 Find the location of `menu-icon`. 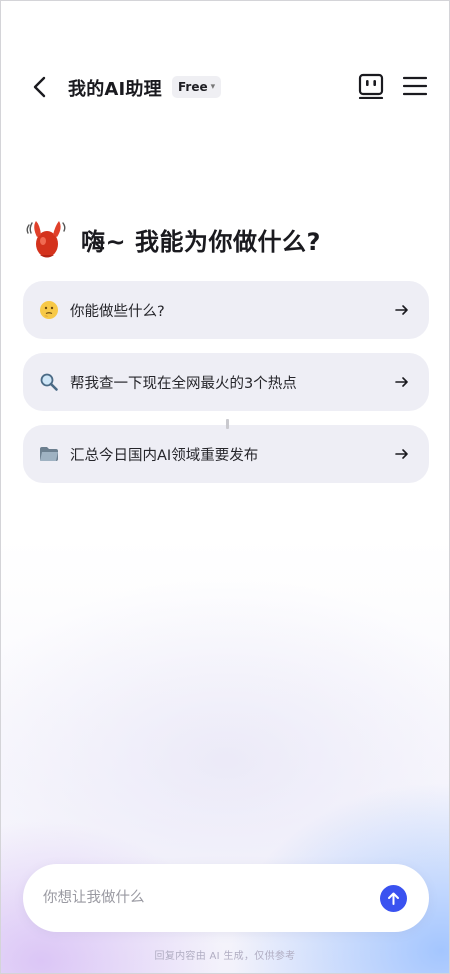

menu-icon is located at coordinates (415, 86).